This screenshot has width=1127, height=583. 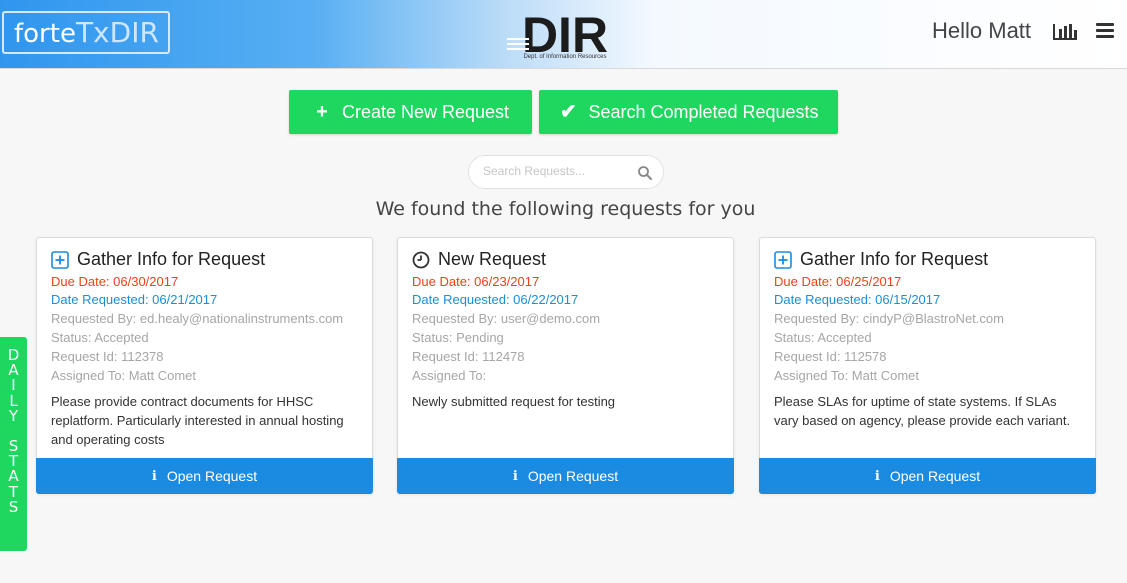 What do you see at coordinates (115, 281) in the screenshot?
I see `due-date: Due Date: 06/30/2017` at bounding box center [115, 281].